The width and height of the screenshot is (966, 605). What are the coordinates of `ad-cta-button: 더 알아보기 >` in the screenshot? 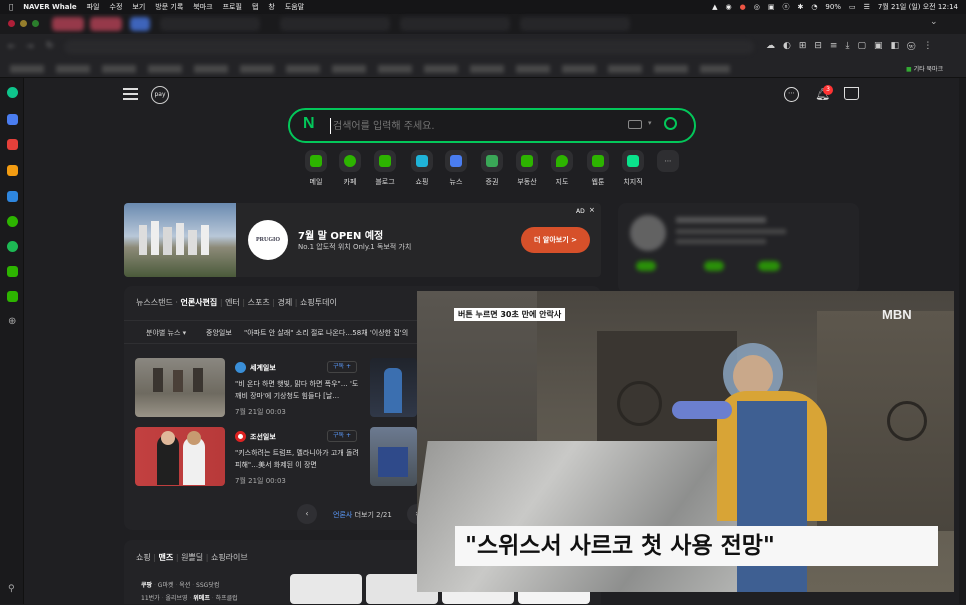 It's located at (555, 240).